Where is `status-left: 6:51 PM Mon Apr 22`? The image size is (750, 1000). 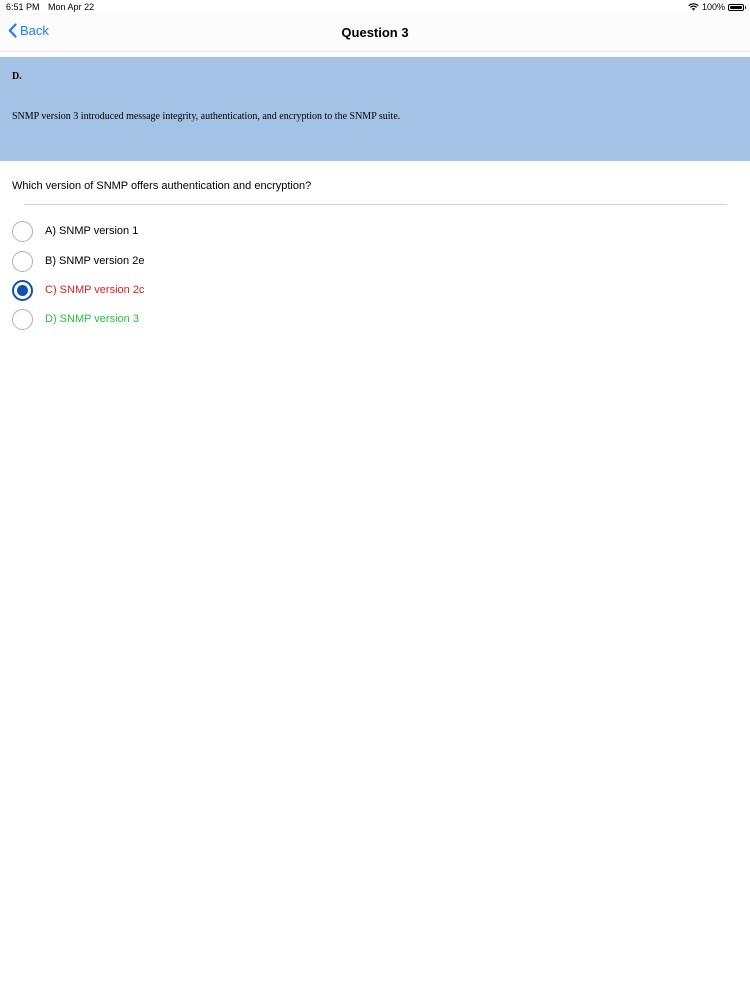 status-left: 6:51 PM Mon Apr 22 is located at coordinates (53, 7).